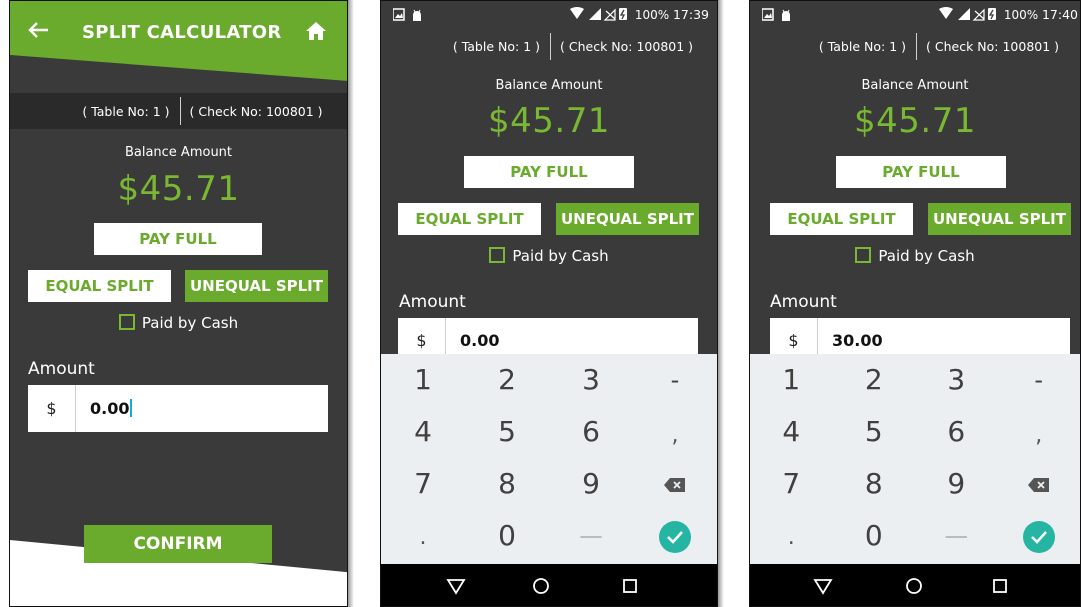  What do you see at coordinates (407, 14) in the screenshot?
I see `notification-icons` at bounding box center [407, 14].